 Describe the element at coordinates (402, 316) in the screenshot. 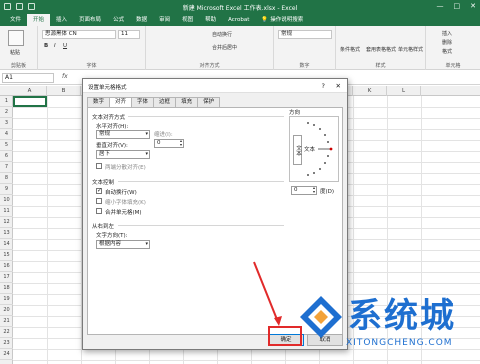

I see `watermark-brand: 系统城` at that location.